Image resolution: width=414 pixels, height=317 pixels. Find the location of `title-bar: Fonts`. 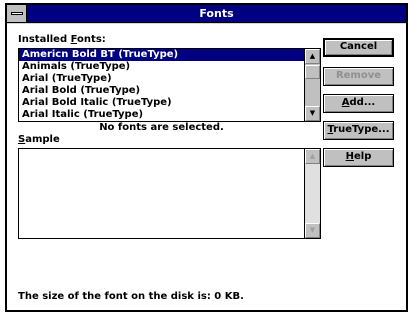

title-bar: Fonts is located at coordinates (206, 14).